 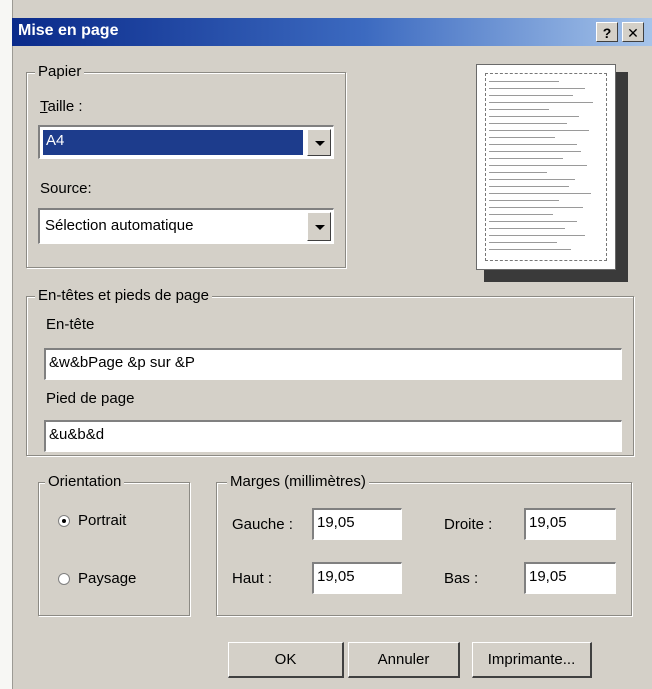 What do you see at coordinates (60, 72) in the screenshot?
I see `paper-legend: Papier` at bounding box center [60, 72].